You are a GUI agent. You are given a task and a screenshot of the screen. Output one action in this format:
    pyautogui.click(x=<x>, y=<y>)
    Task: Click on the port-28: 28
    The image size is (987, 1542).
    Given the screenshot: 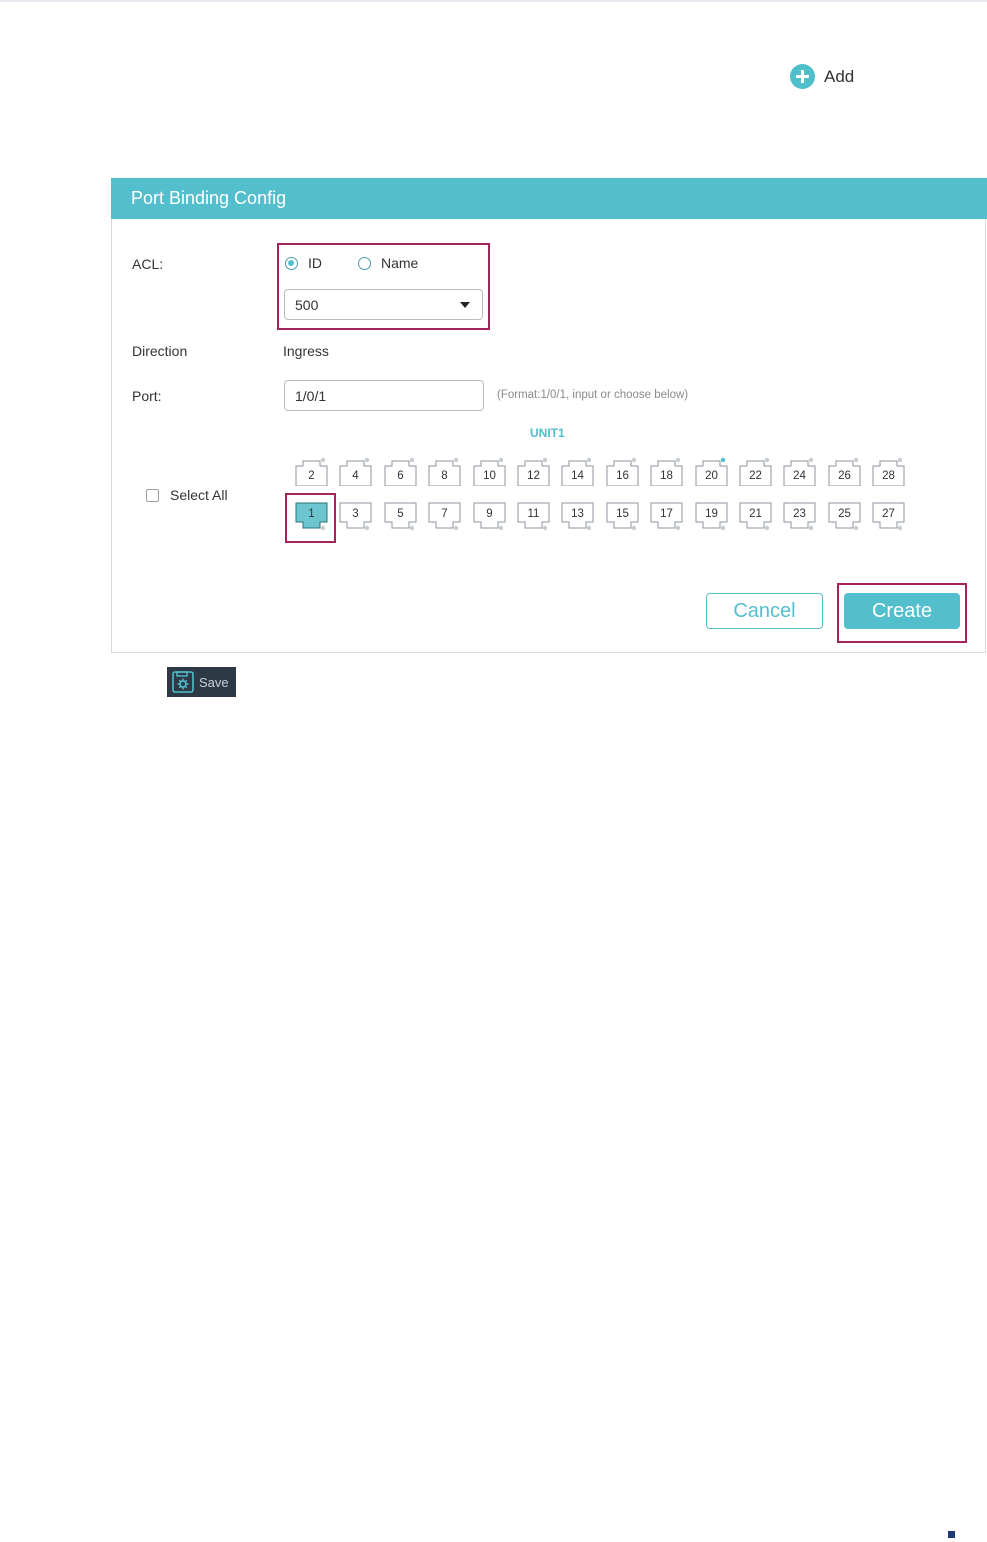 What is the action you would take?
    pyautogui.click(x=888, y=471)
    